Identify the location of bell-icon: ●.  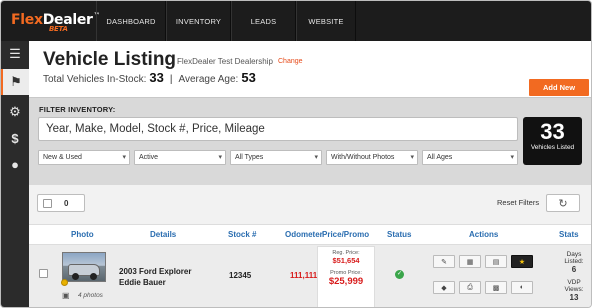
(15, 164).